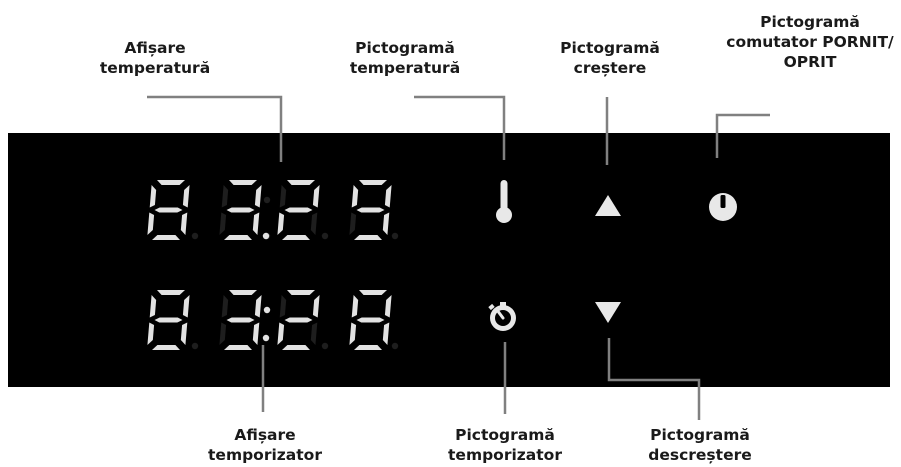  I want to click on down-icon-leader, so click(654, 379).